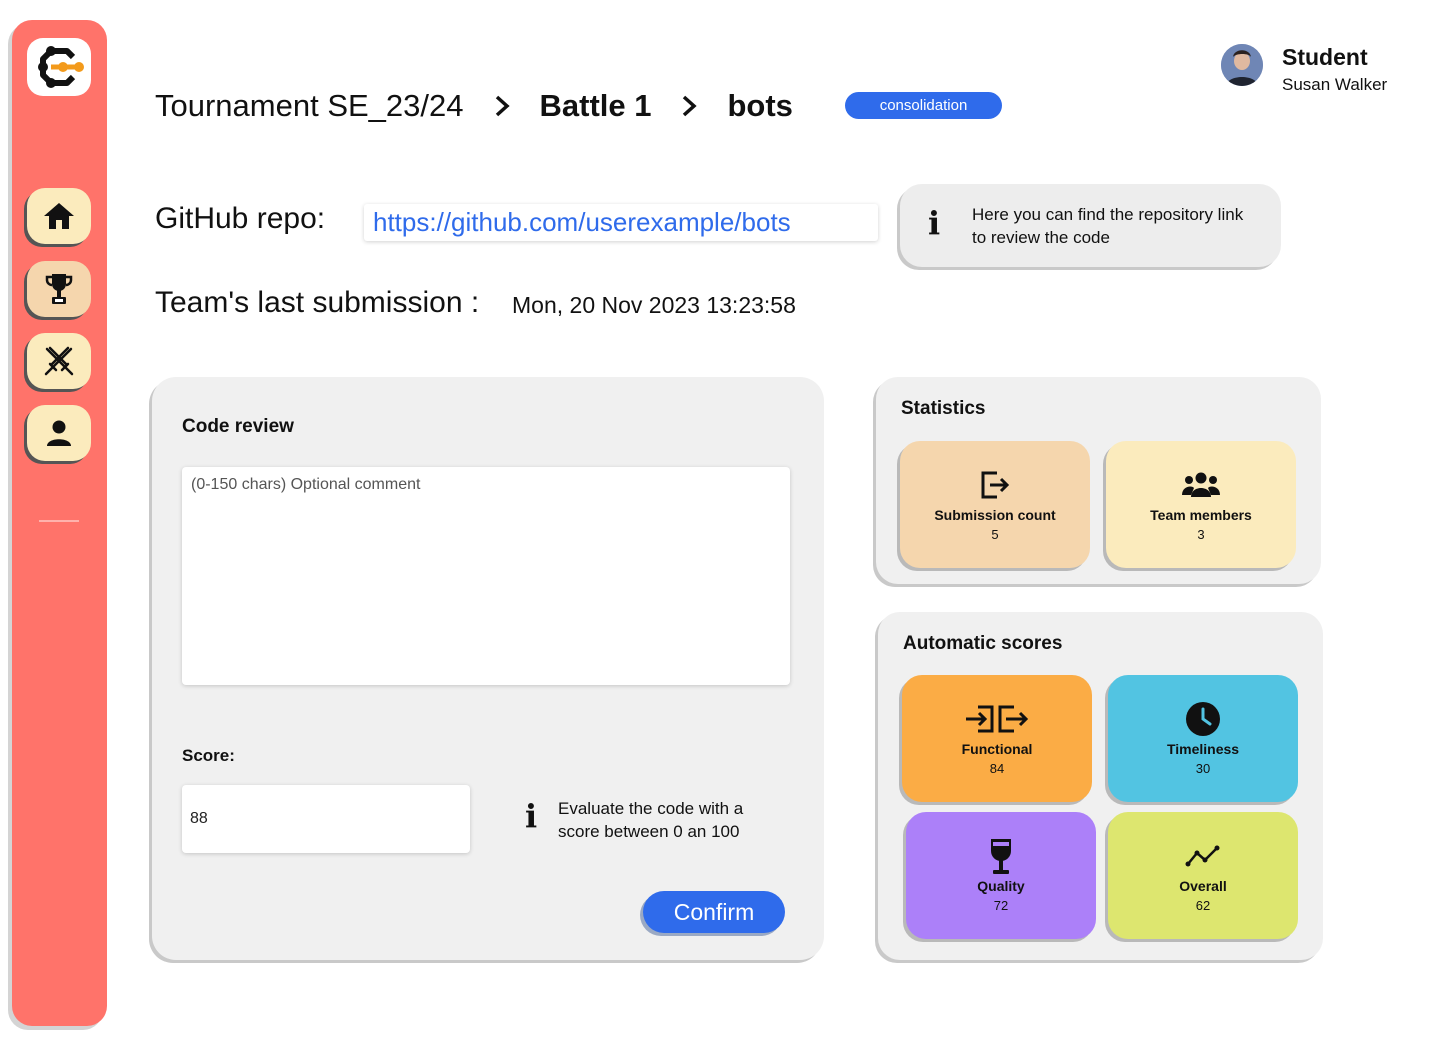 The height and width of the screenshot is (1045, 1440). Describe the element at coordinates (1001, 856) in the screenshot. I see `wine-glass-icon` at that location.